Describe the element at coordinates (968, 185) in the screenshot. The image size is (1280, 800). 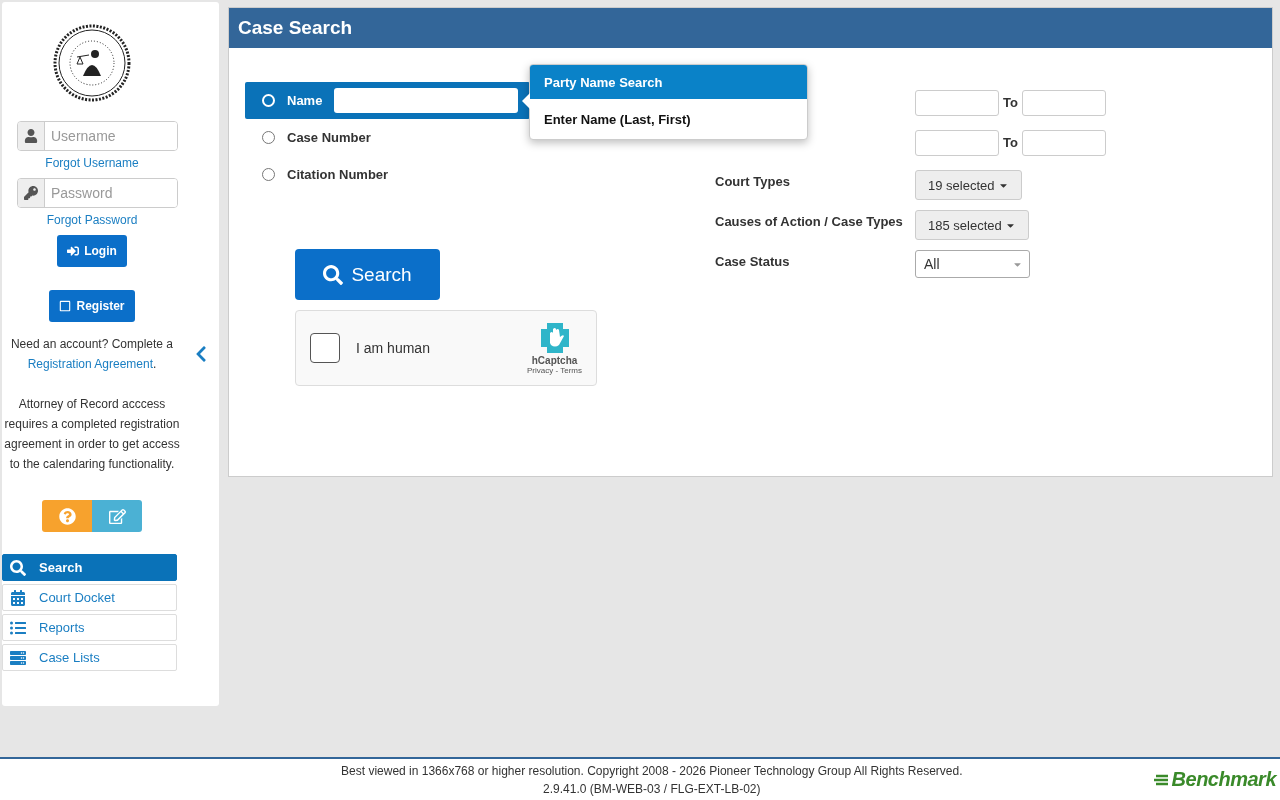
I see `multiselect-dropdown: 19 selected` at that location.